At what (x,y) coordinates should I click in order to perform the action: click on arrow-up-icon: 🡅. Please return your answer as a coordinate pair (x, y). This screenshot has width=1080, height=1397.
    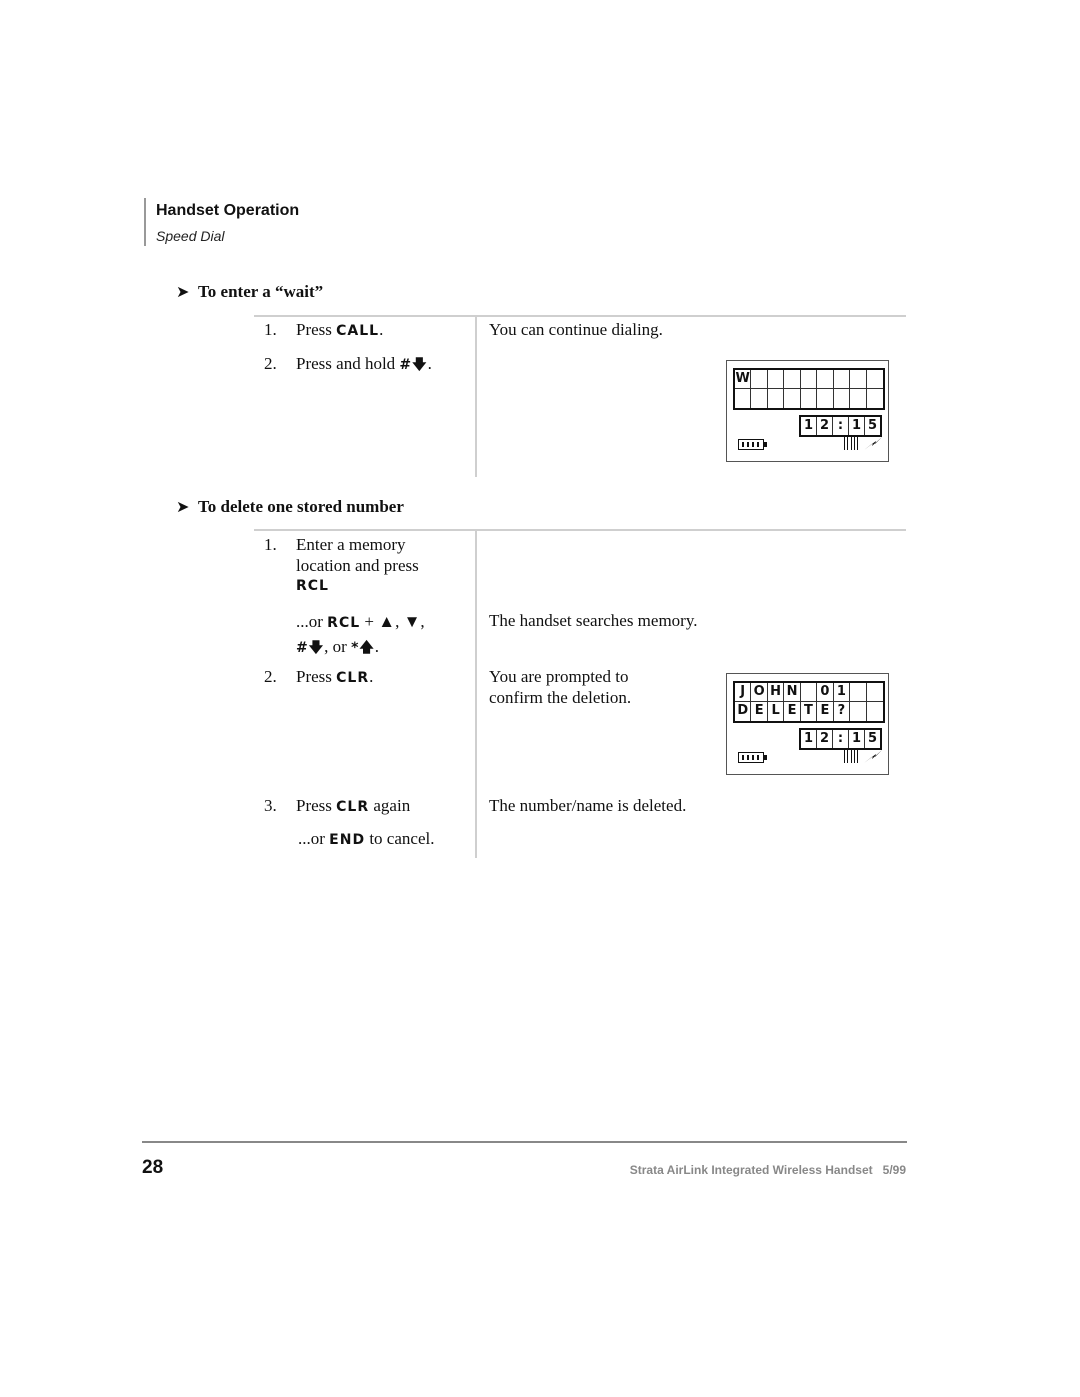
    Looking at the image, I should click on (367, 648).